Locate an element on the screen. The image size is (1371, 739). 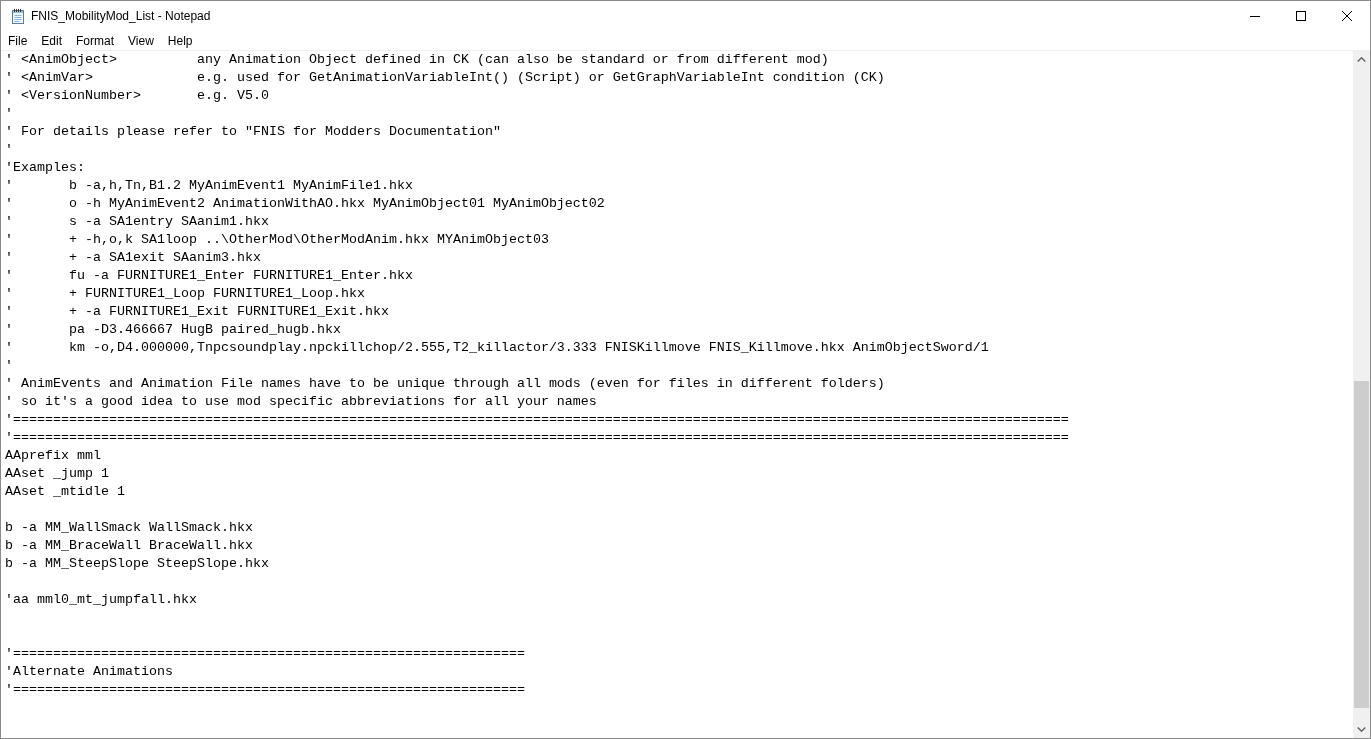
scroll-thumb is located at coordinates (1361, 544).